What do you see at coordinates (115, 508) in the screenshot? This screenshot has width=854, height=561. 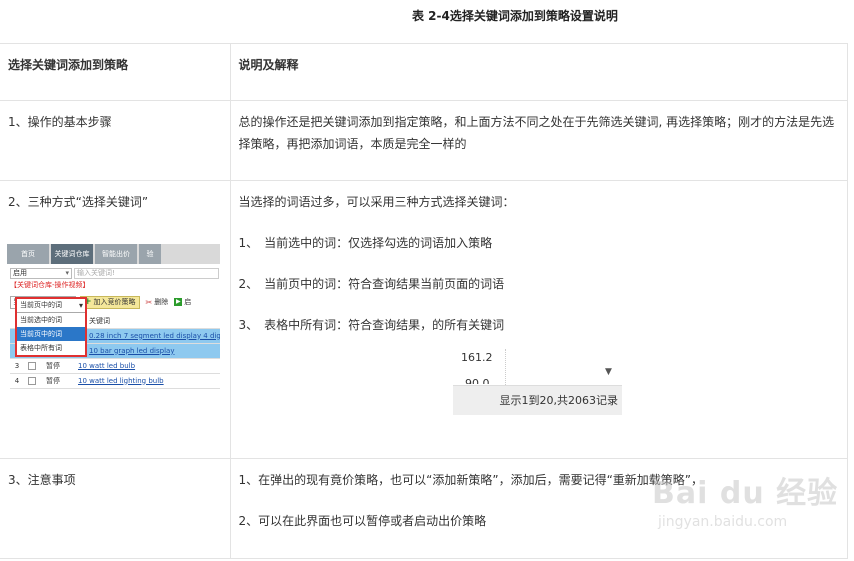 I see `row3-label: 3、注意事项` at bounding box center [115, 508].